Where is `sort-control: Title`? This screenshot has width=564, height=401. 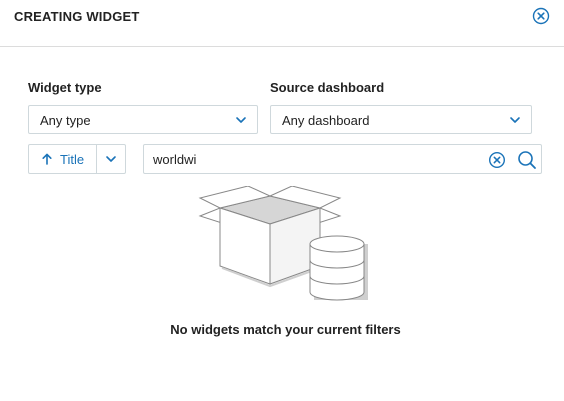 sort-control: Title is located at coordinates (77, 159).